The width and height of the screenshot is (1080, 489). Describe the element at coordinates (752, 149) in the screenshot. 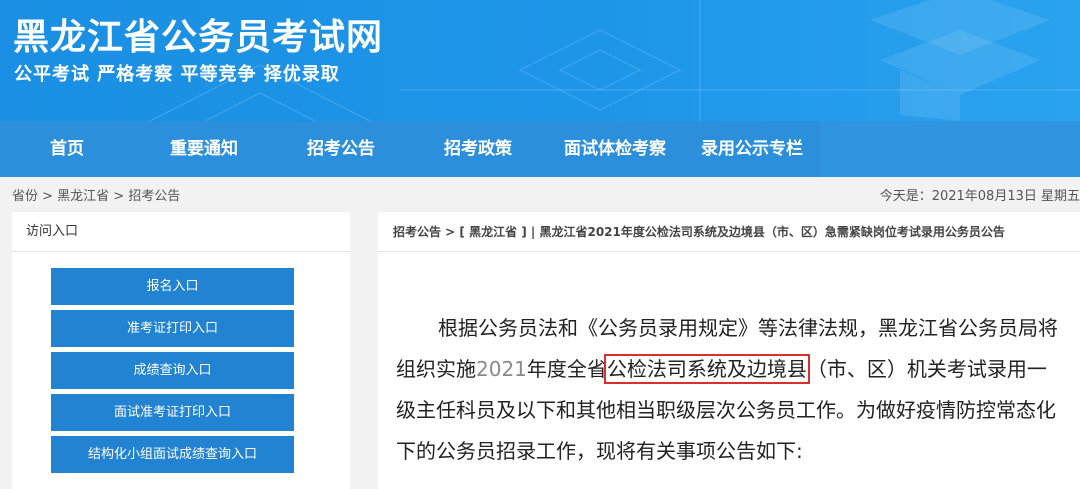

I see `nav-item-hiring-publicity: 录用公示专栏` at that location.